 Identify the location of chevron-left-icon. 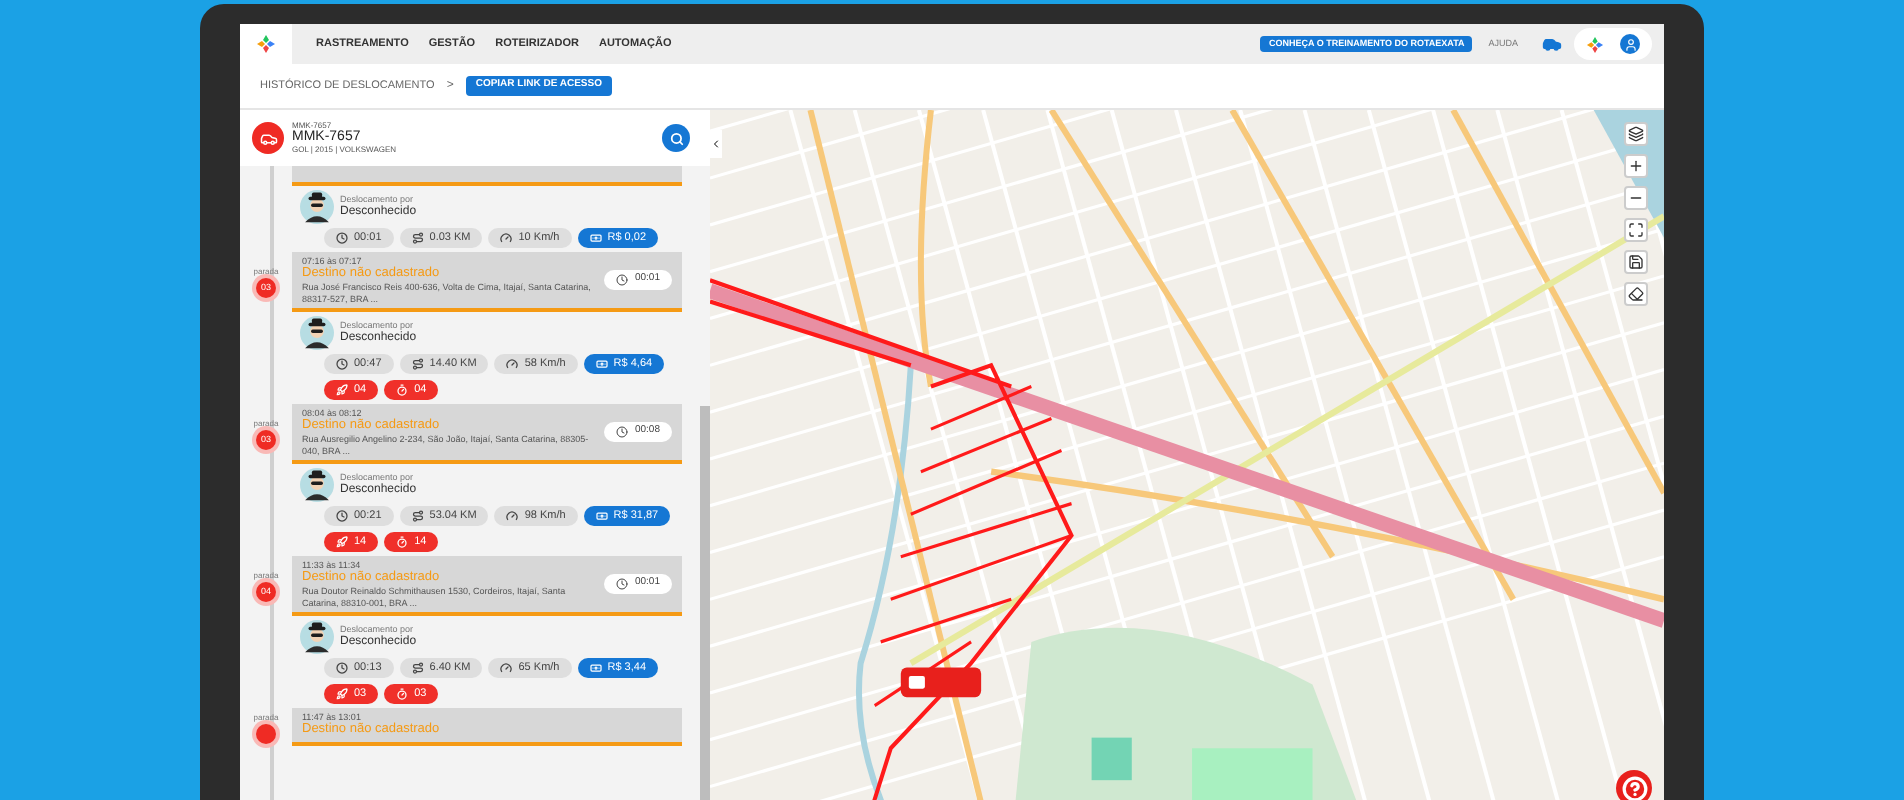
(716, 144).